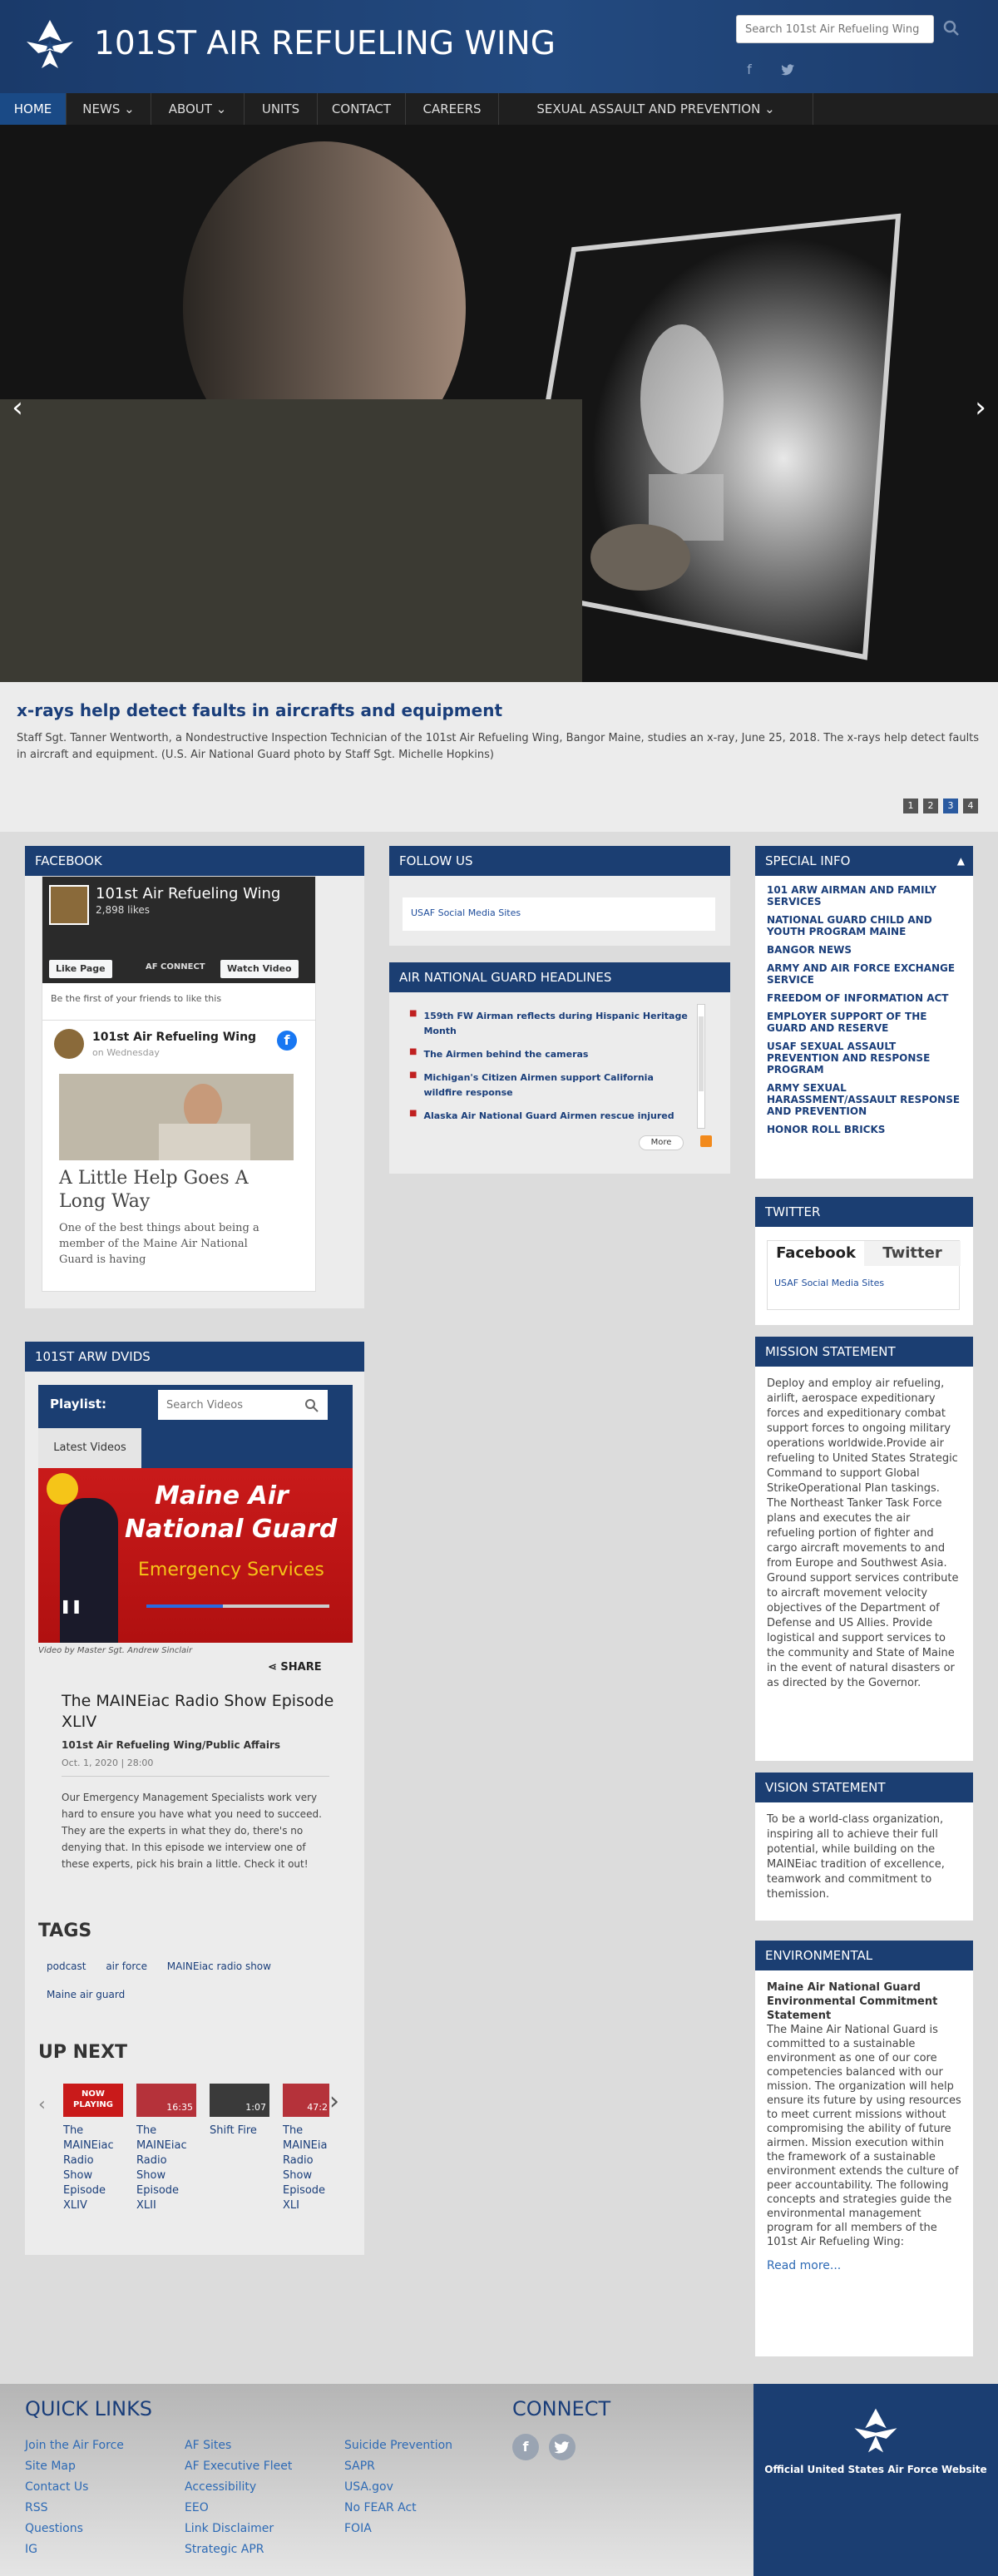 The width and height of the screenshot is (998, 2576). Describe the element at coordinates (239, 2487) in the screenshot. I see `footer-link: Accessibility` at that location.